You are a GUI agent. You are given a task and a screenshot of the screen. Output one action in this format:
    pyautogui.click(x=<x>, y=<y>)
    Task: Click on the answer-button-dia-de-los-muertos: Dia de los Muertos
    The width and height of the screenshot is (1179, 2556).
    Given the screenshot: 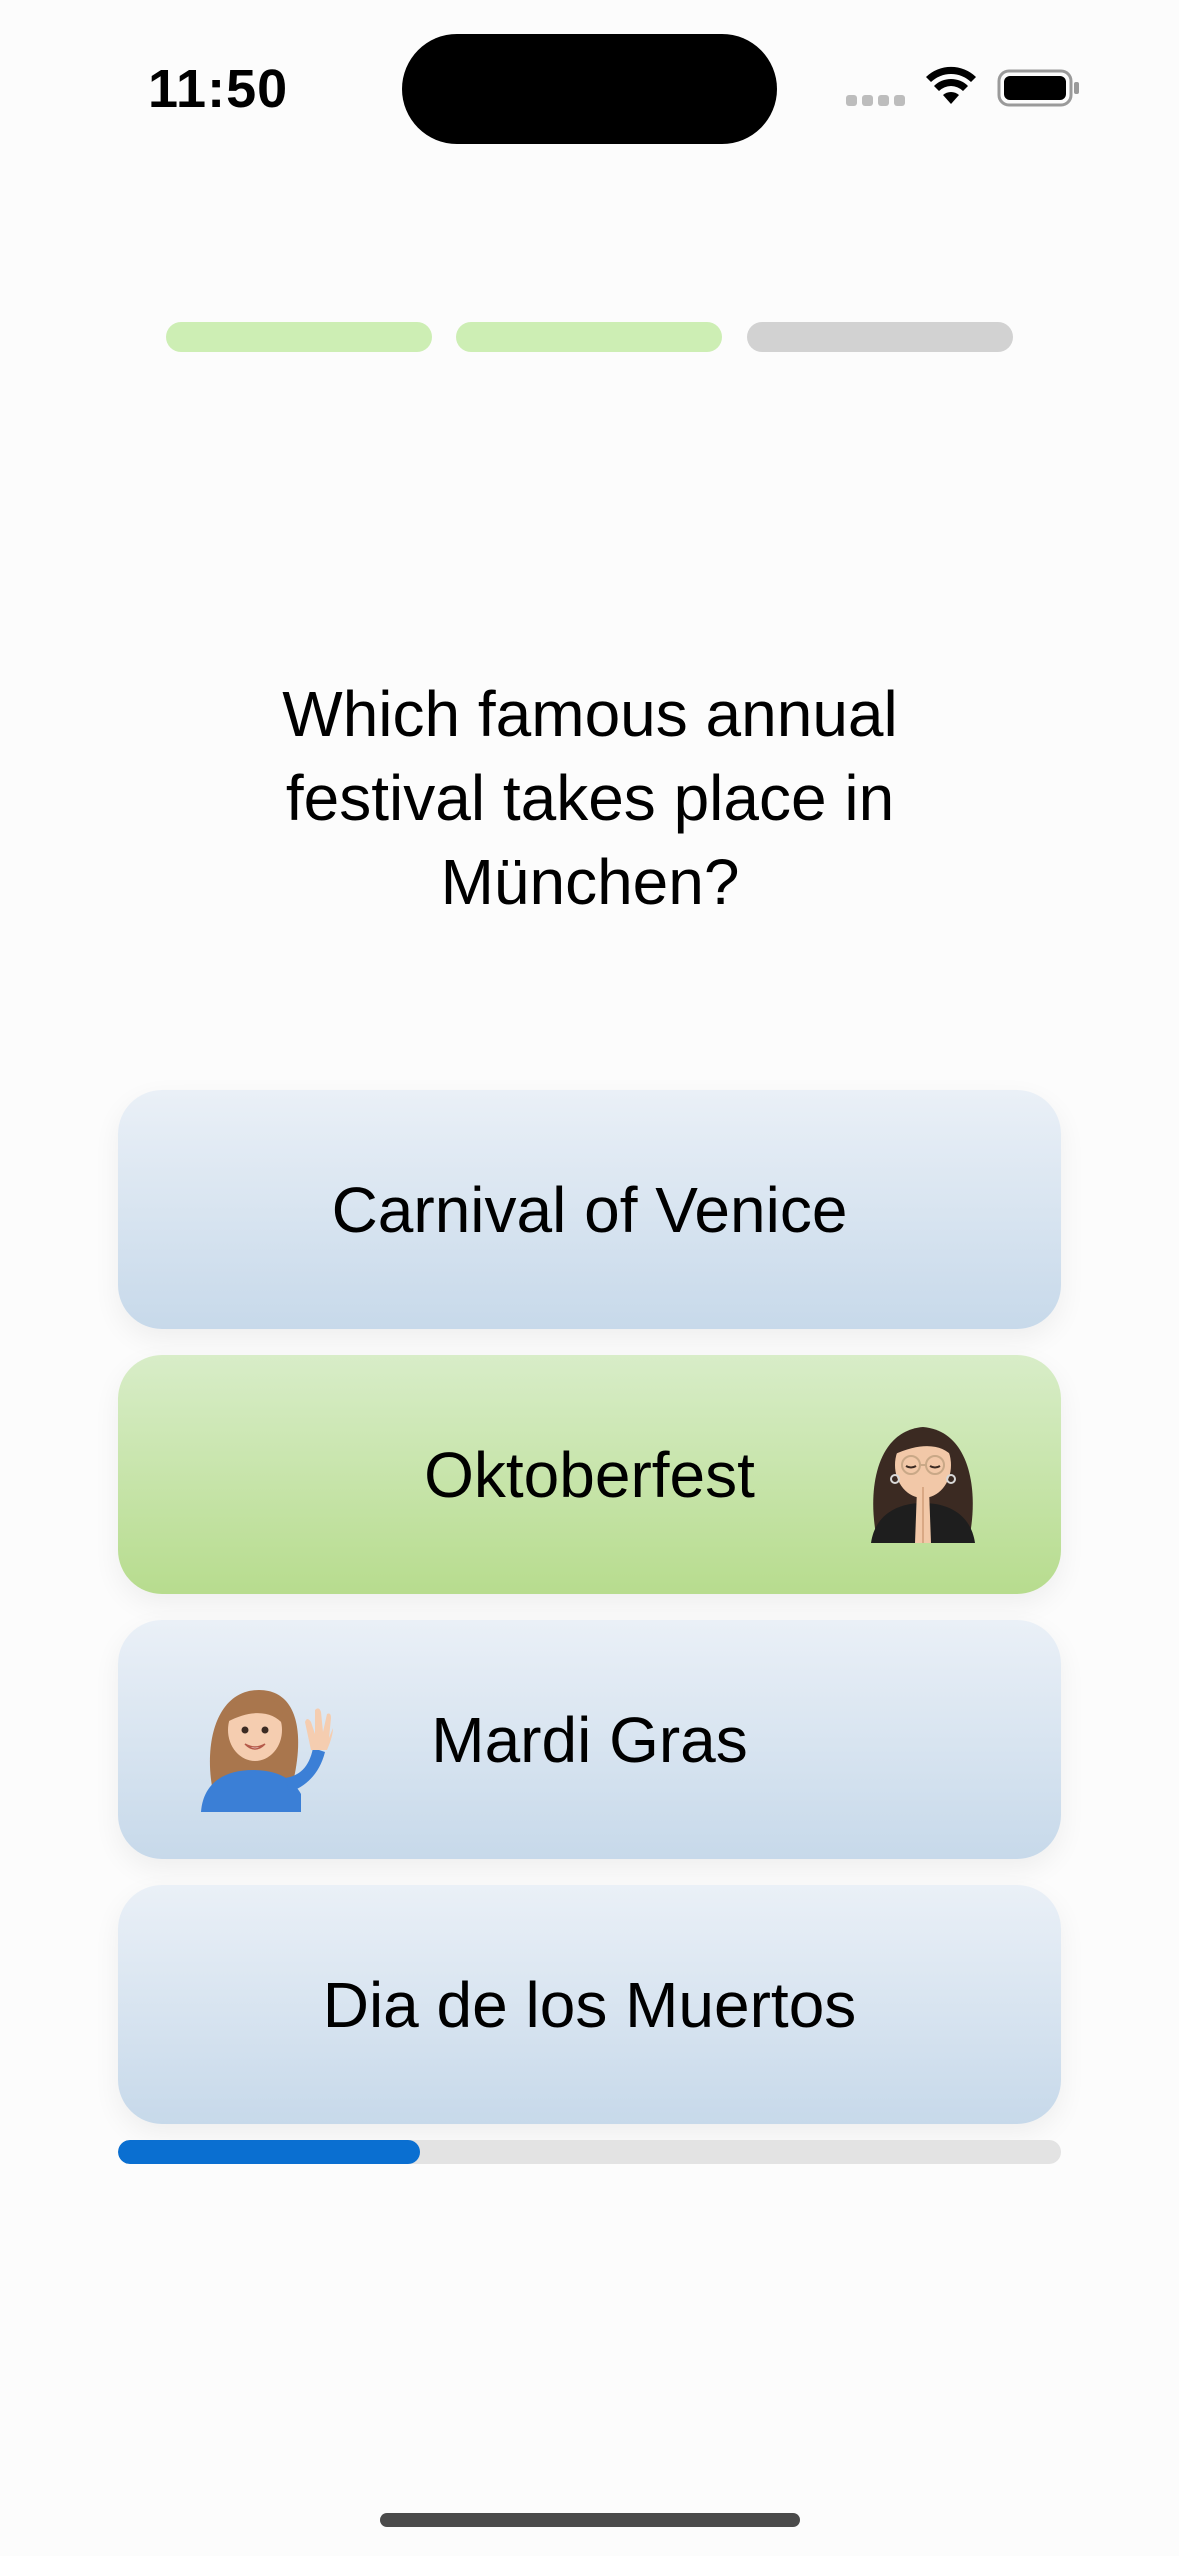 What is the action you would take?
    pyautogui.click(x=589, y=2004)
    